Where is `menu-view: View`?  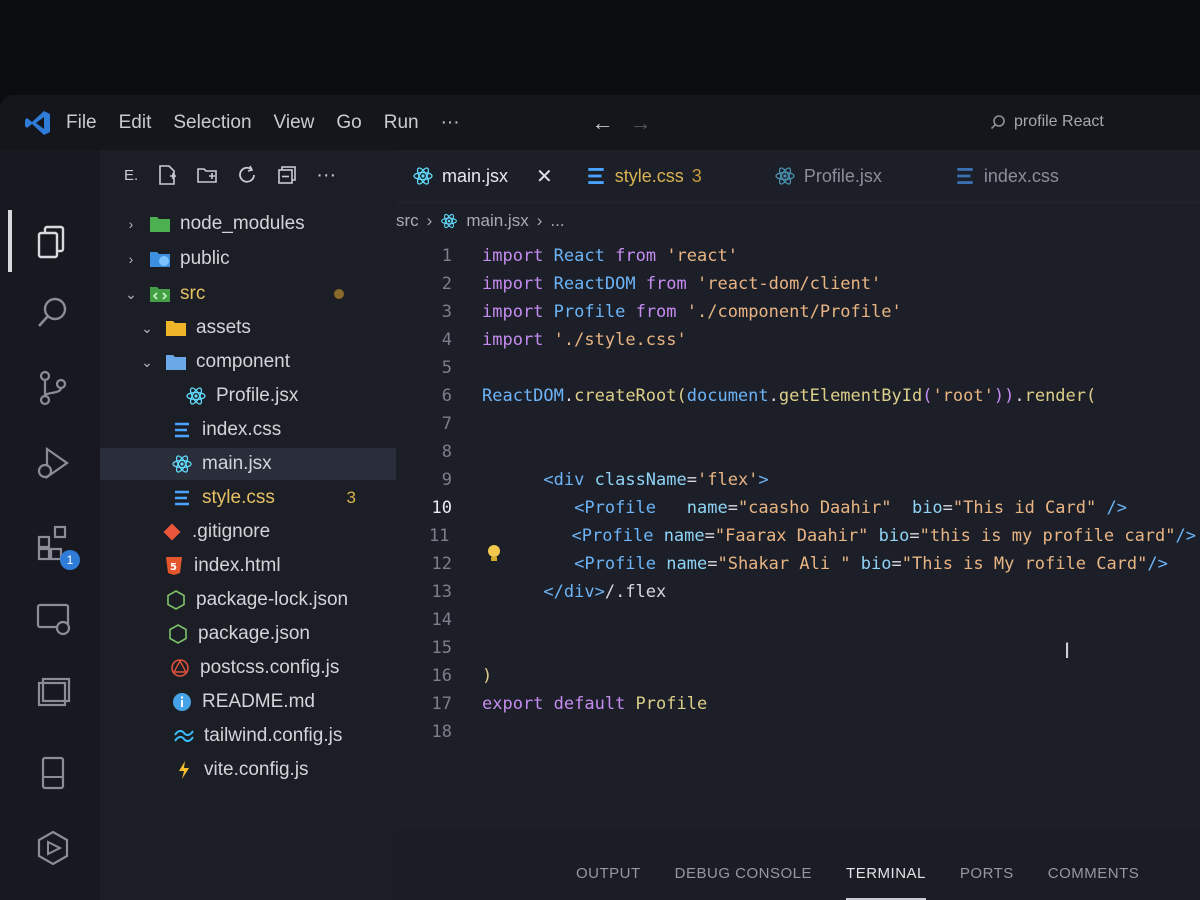 menu-view: View is located at coordinates (294, 123).